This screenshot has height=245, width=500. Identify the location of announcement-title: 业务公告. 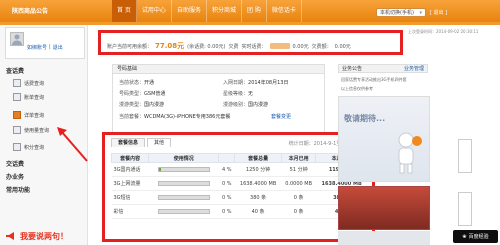
(352, 69).